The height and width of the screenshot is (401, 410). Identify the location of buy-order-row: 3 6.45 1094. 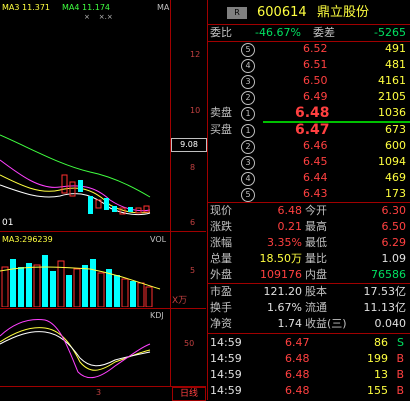
(308, 162).